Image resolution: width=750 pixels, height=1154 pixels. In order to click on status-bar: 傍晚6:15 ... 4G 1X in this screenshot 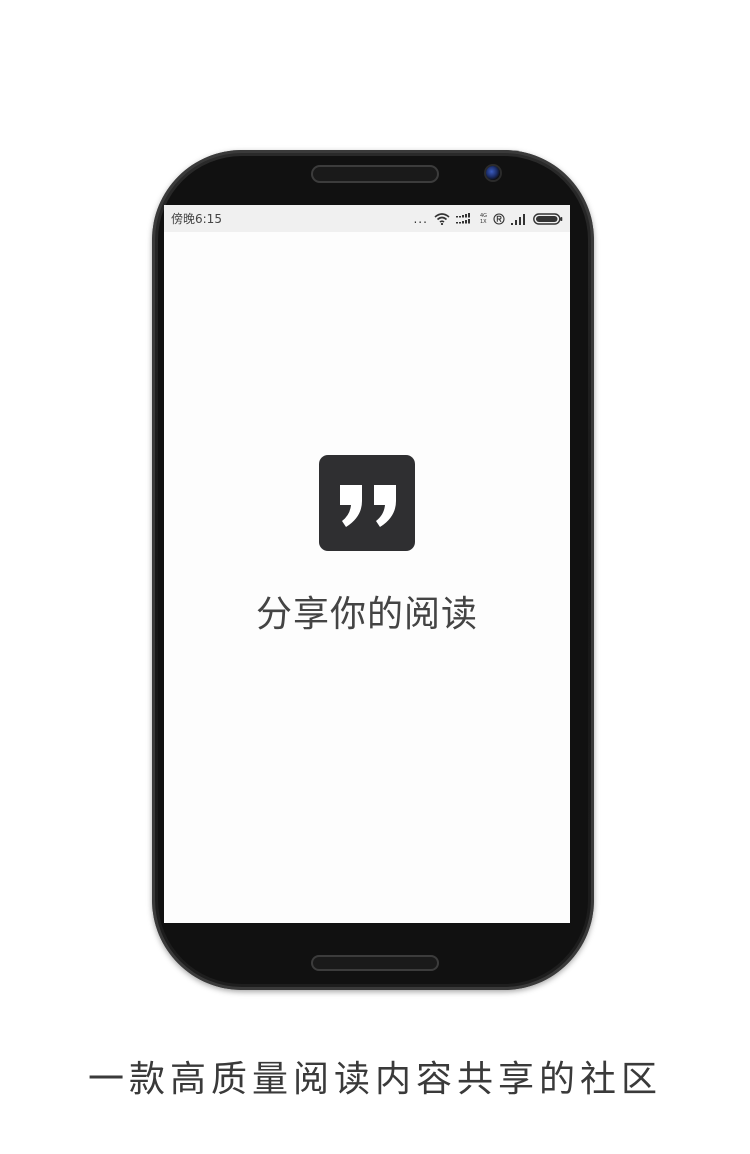, I will do `click(367, 218)`.